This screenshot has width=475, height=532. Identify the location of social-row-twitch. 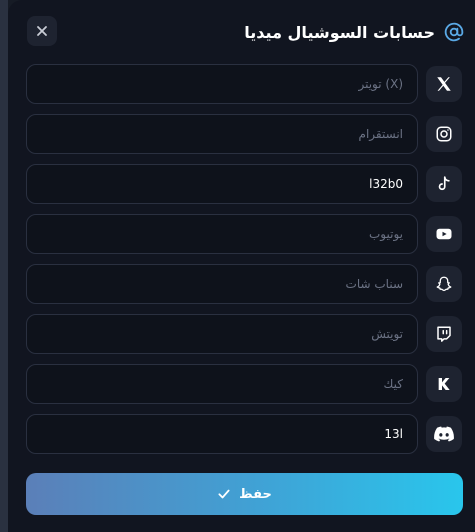
(244, 334).